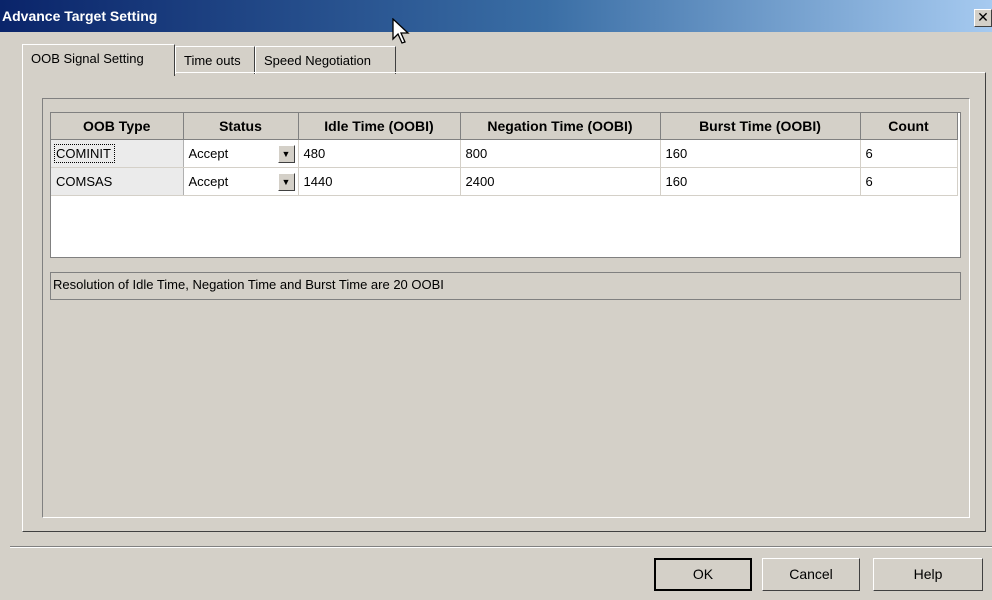  Describe the element at coordinates (84, 181) in the screenshot. I see `cell-oob-type-text: COMSAS` at that location.